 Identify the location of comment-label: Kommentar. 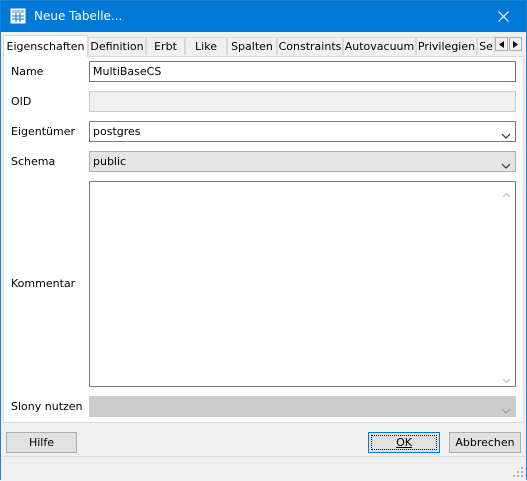
(43, 283).